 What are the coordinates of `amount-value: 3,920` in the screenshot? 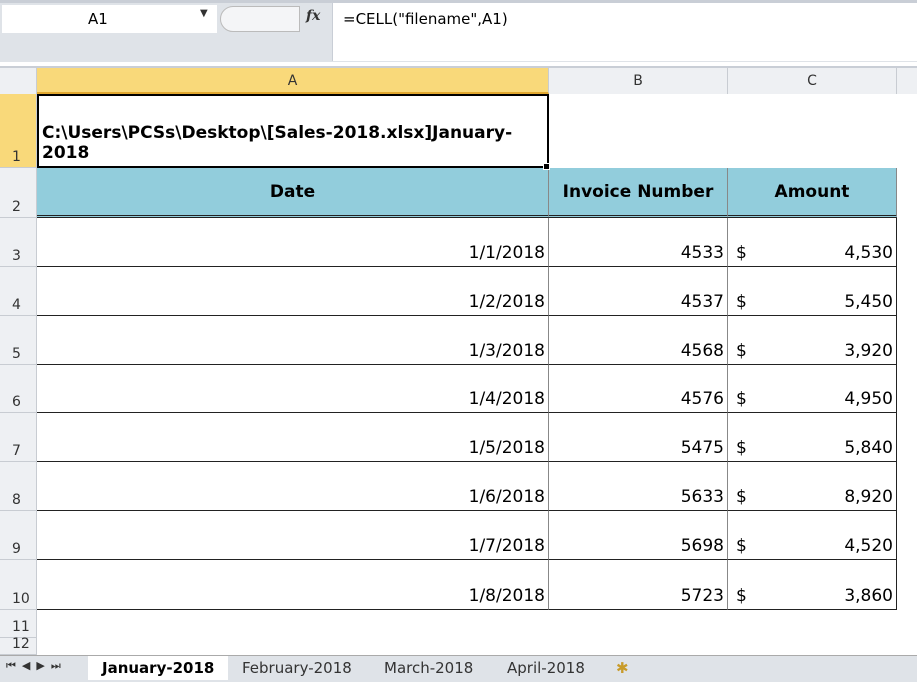 It's located at (868, 351).